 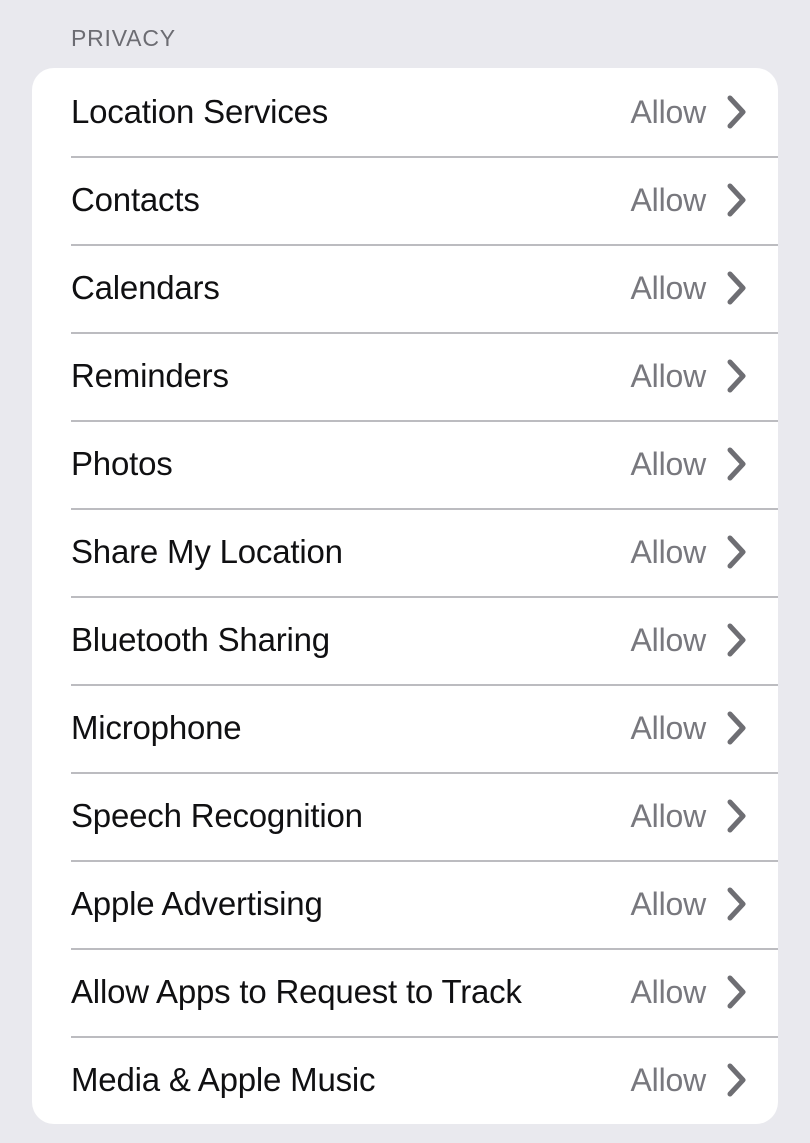 What do you see at coordinates (296, 991) in the screenshot?
I see `settings-row-label: Allow Apps to Request to Track` at bounding box center [296, 991].